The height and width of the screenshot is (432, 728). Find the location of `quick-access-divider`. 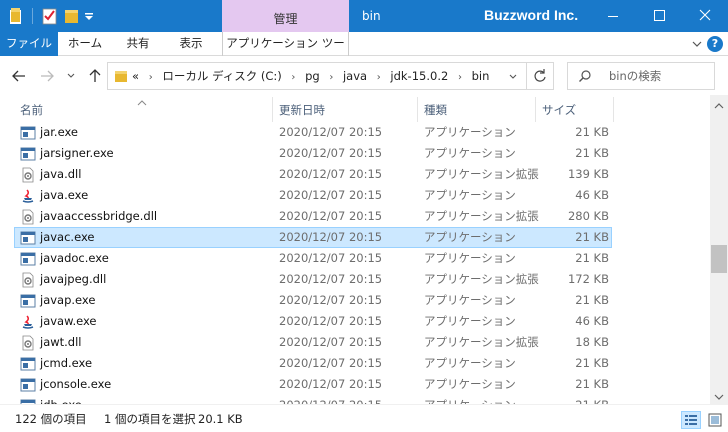

quick-access-divider is located at coordinates (32, 16).